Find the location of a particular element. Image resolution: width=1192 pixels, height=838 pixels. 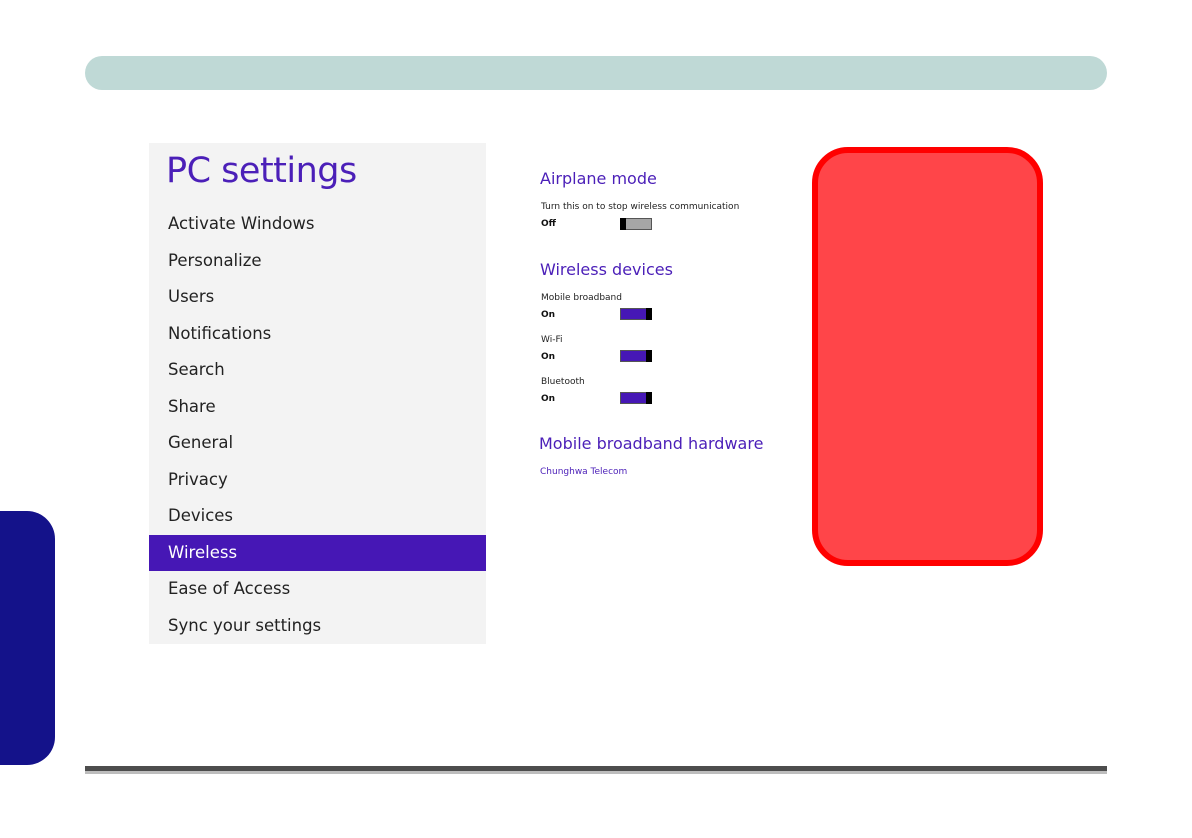

airplane-mode-heading: Airplane mode is located at coordinates (598, 178).